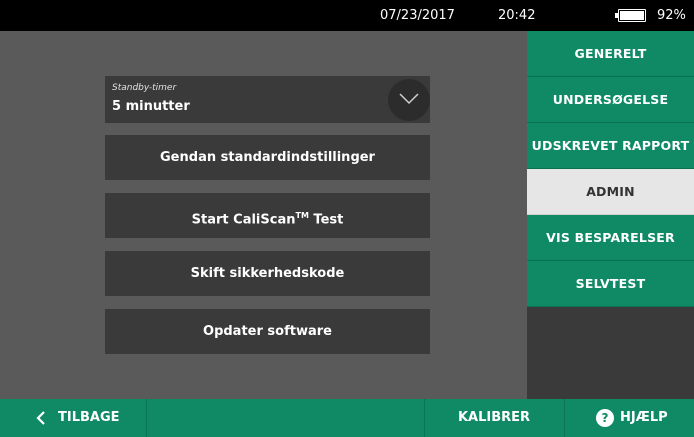  Describe the element at coordinates (610, 100) in the screenshot. I see `sidebar-item-examination: UNDERSØGELSE` at that location.